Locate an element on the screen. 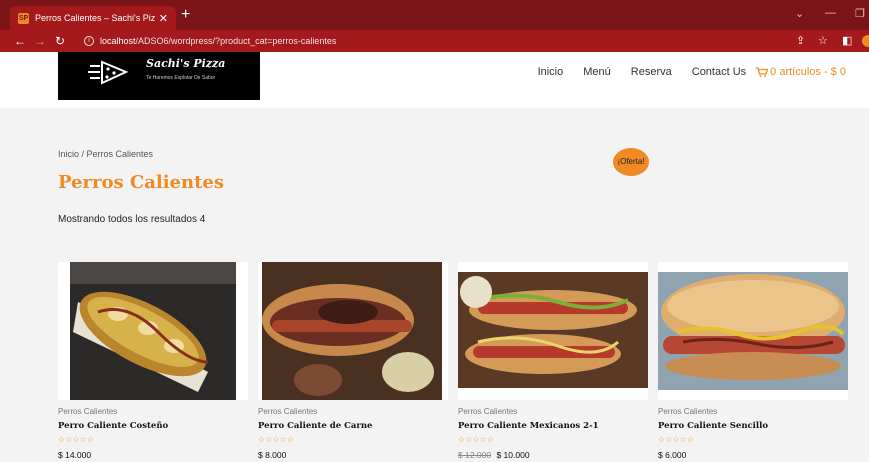  product-name: Perro Caliente Costeño is located at coordinates (113, 426).